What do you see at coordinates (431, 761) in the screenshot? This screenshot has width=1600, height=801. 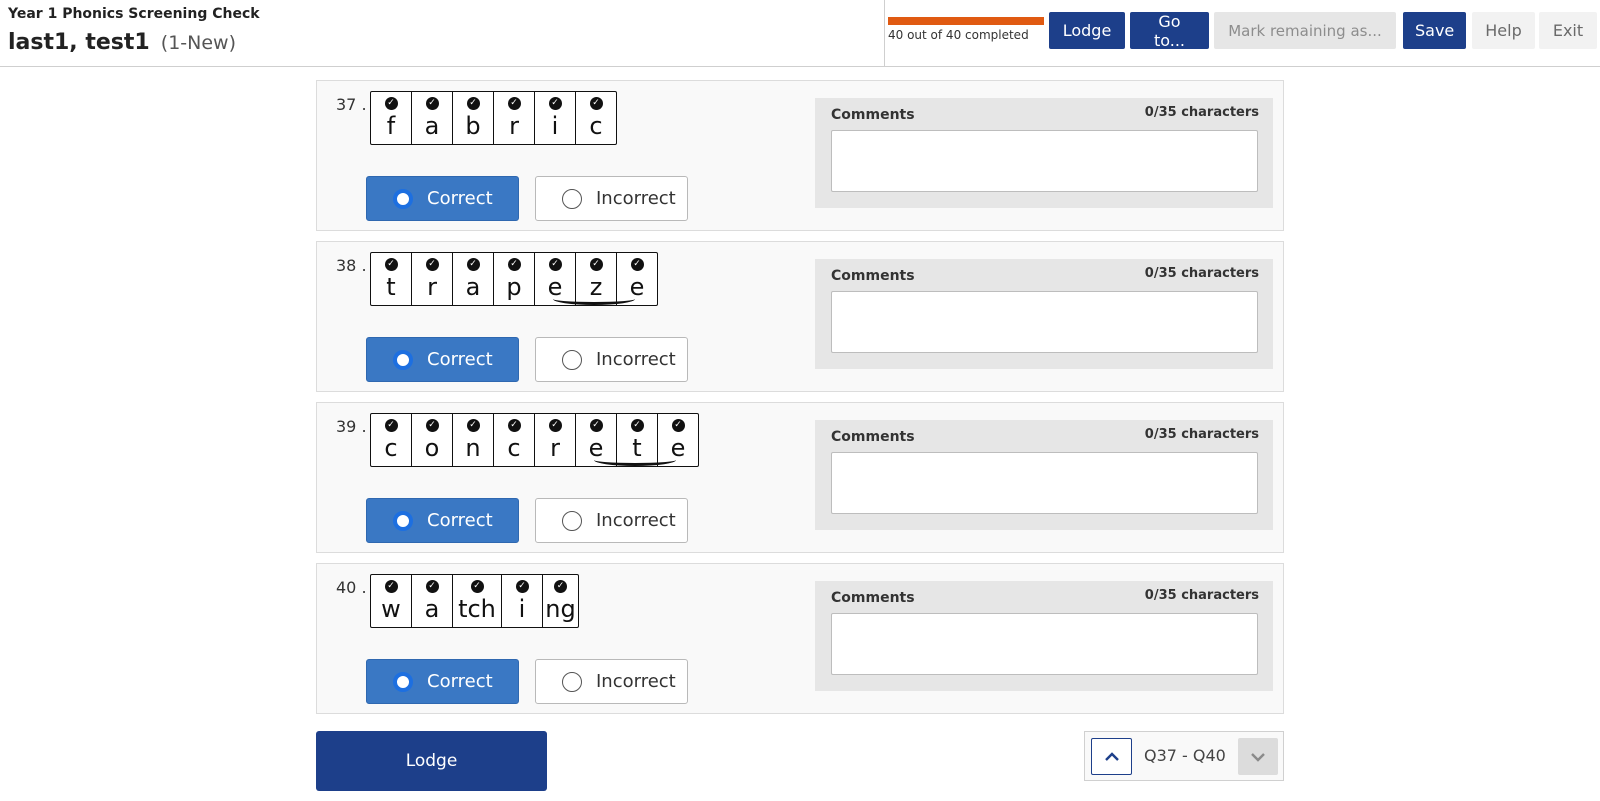 I see `lodge-footer-button: Lodge` at bounding box center [431, 761].